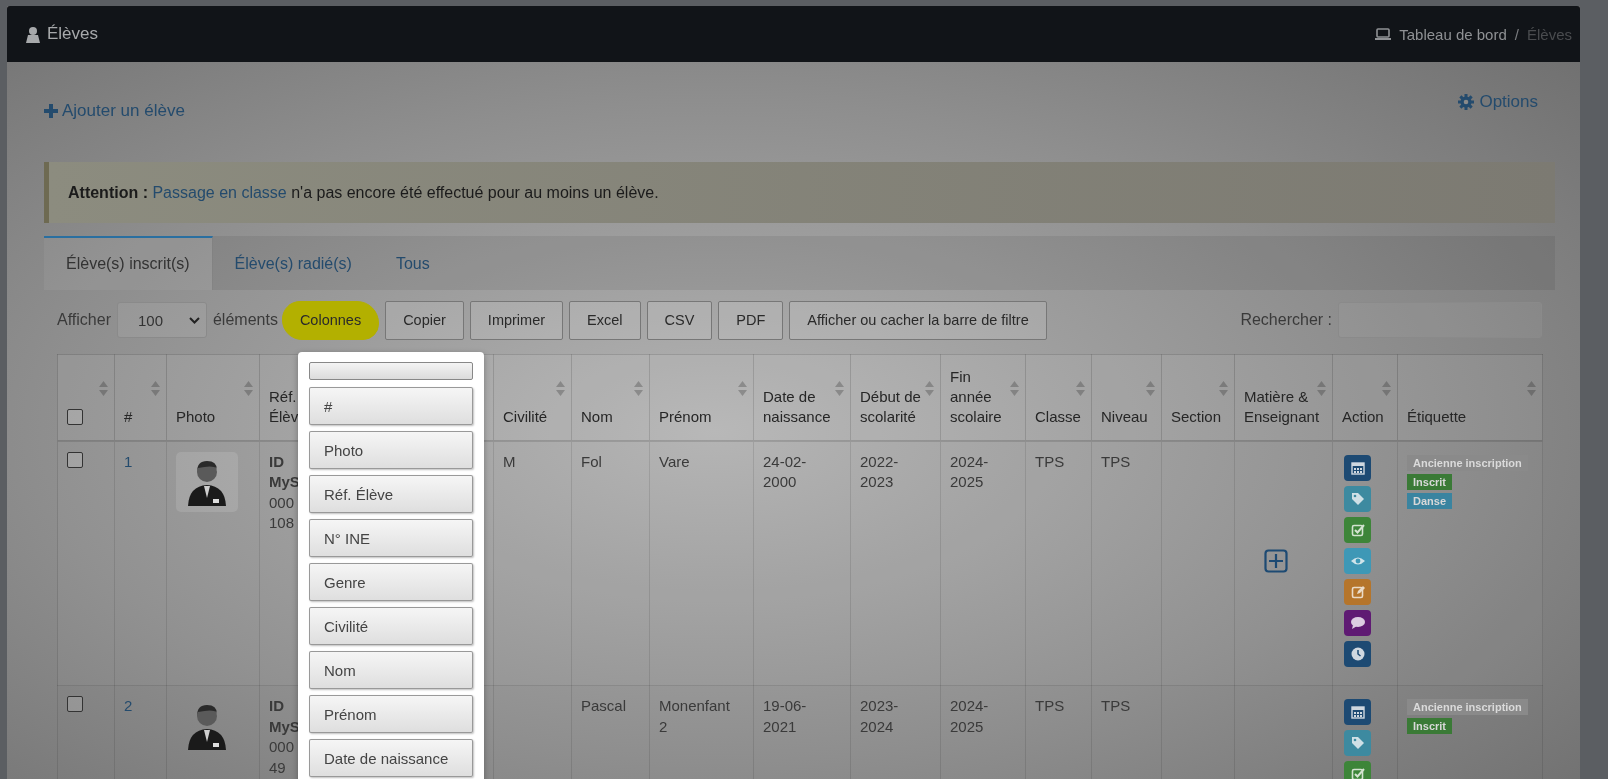 The image size is (1608, 779). I want to click on checkbox-button, so click(1357, 529).